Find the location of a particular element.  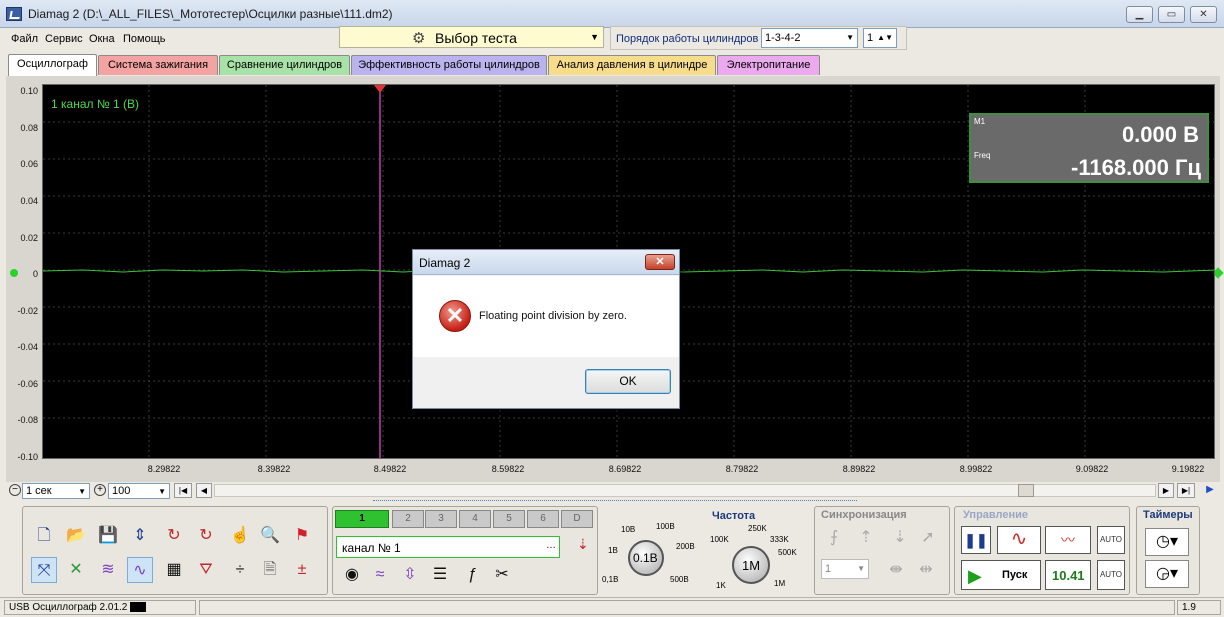

channel-button-6: 6 is located at coordinates (543, 519).